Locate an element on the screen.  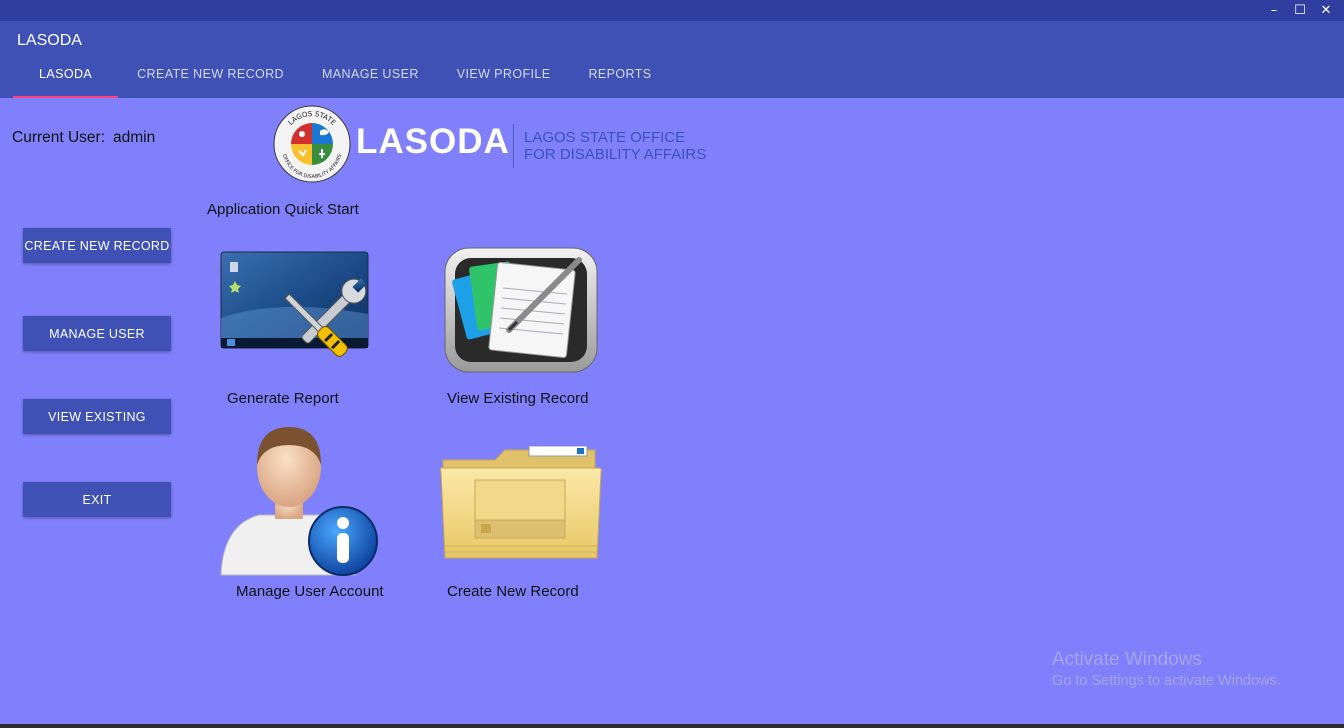
watermark-line1: Activate Windows is located at coordinates (1127, 659).